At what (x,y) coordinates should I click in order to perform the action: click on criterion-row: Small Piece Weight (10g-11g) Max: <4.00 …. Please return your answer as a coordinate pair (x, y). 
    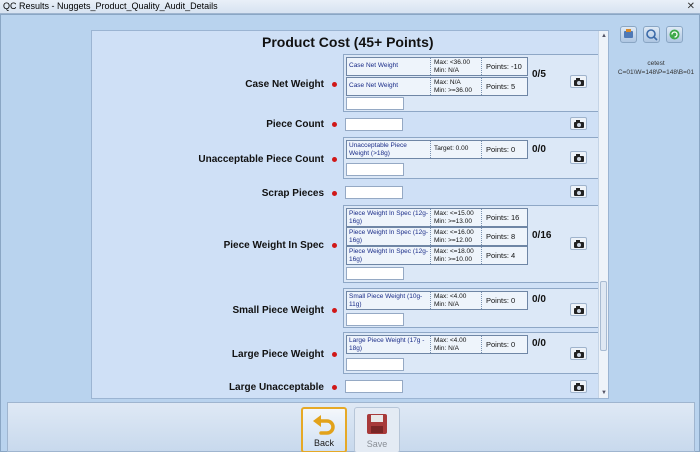
    Looking at the image, I should click on (437, 300).